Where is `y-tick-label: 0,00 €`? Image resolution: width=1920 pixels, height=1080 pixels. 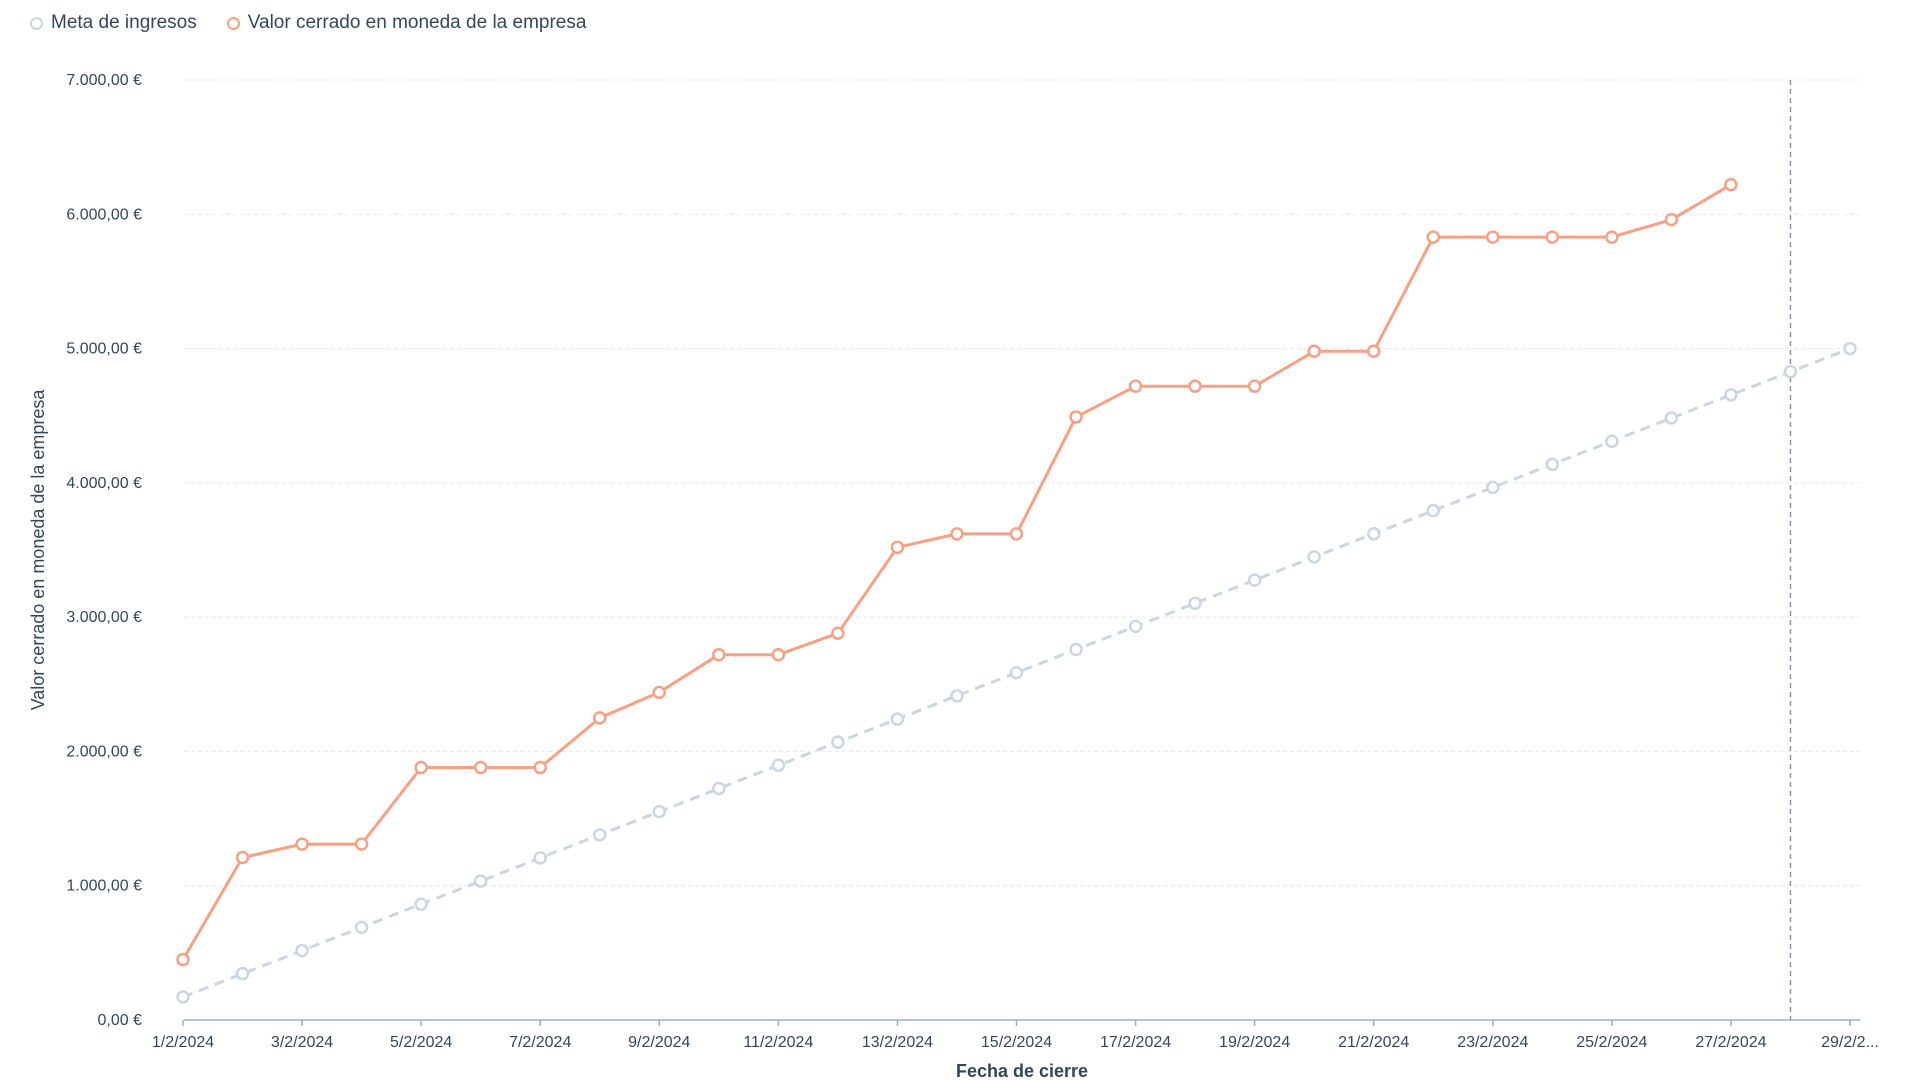 y-tick-label: 0,00 € is located at coordinates (120, 1020).